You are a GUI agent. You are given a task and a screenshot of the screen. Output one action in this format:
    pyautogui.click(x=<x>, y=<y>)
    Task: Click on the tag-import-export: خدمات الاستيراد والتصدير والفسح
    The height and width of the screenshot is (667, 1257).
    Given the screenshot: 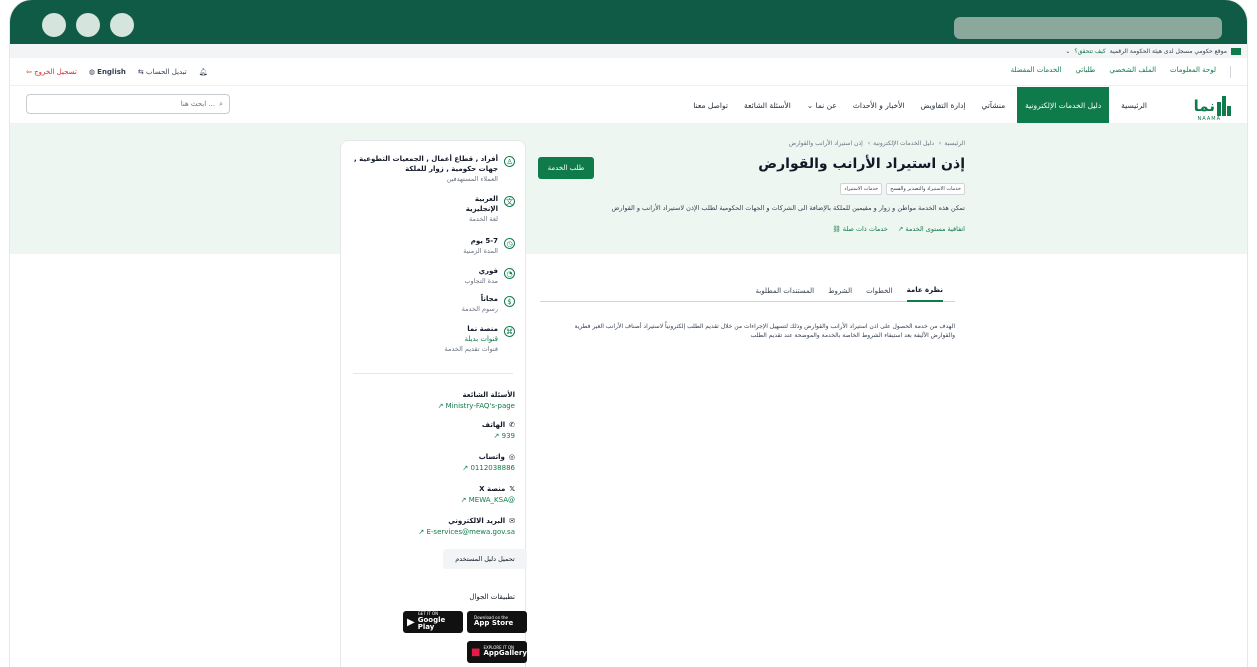 What is the action you would take?
    pyautogui.click(x=925, y=189)
    